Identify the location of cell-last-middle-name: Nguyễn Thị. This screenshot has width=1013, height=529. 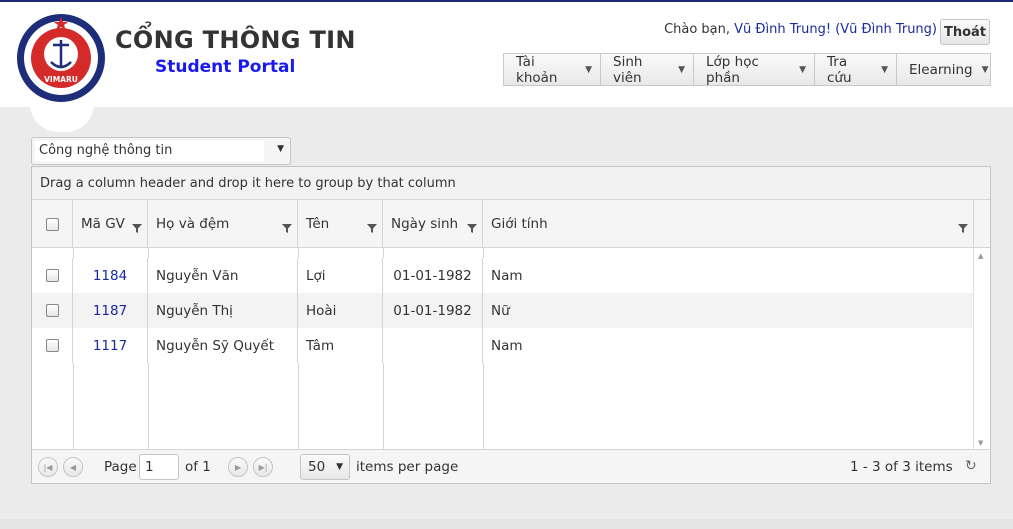
(223, 310).